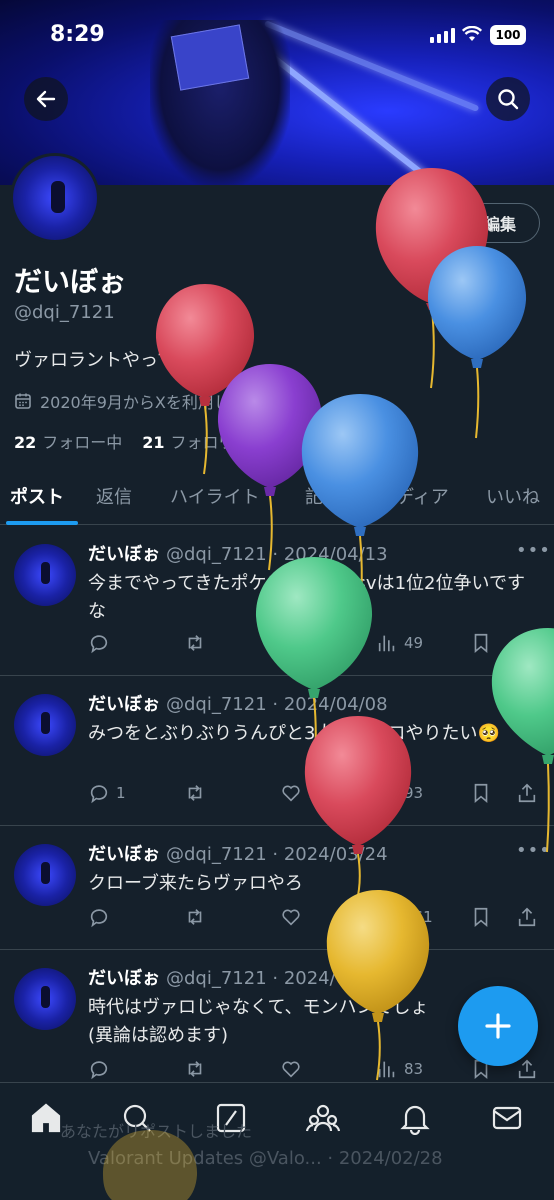 Image resolution: width=554 pixels, height=1200 pixels. Describe the element at coordinates (195, 883) in the screenshot. I see `tweet-text: クローブ来たらヴァロやろ` at that location.